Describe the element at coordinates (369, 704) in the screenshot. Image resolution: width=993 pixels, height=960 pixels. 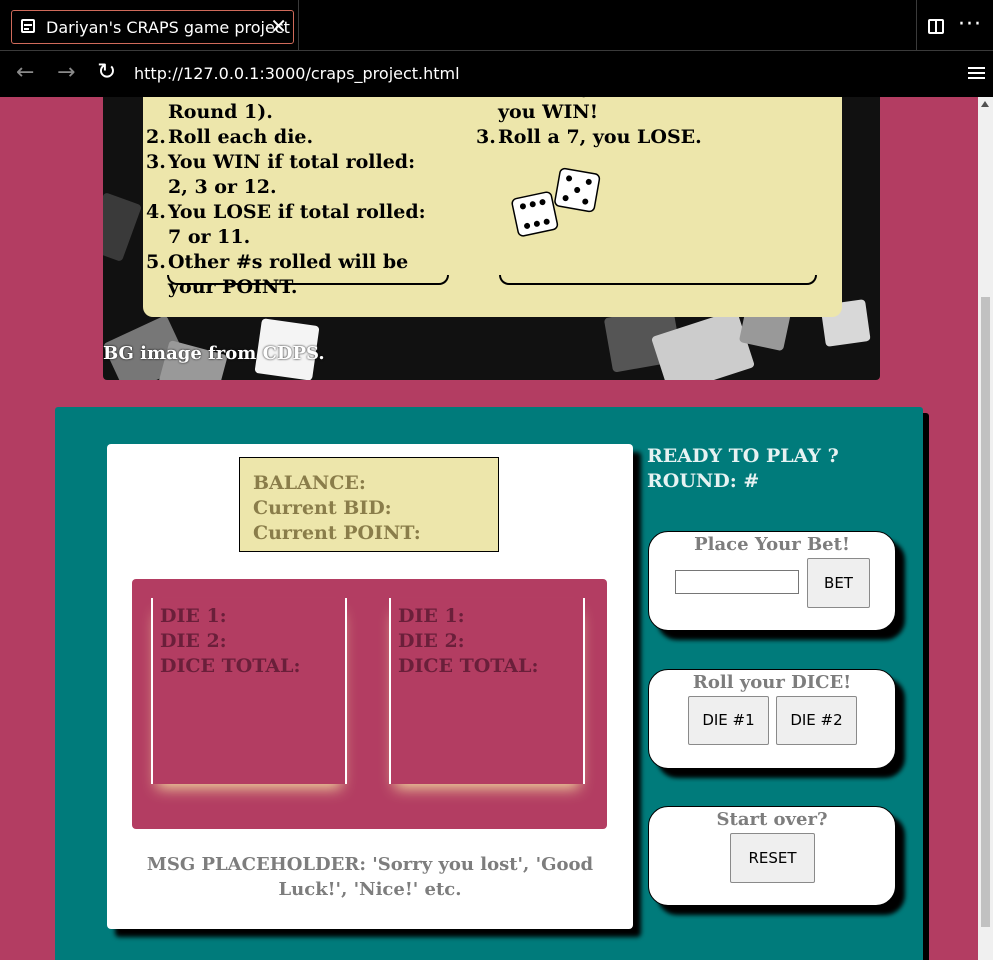
I see `dice-panel: DIE 1: DIE 2: DICE TOTAL` at that location.